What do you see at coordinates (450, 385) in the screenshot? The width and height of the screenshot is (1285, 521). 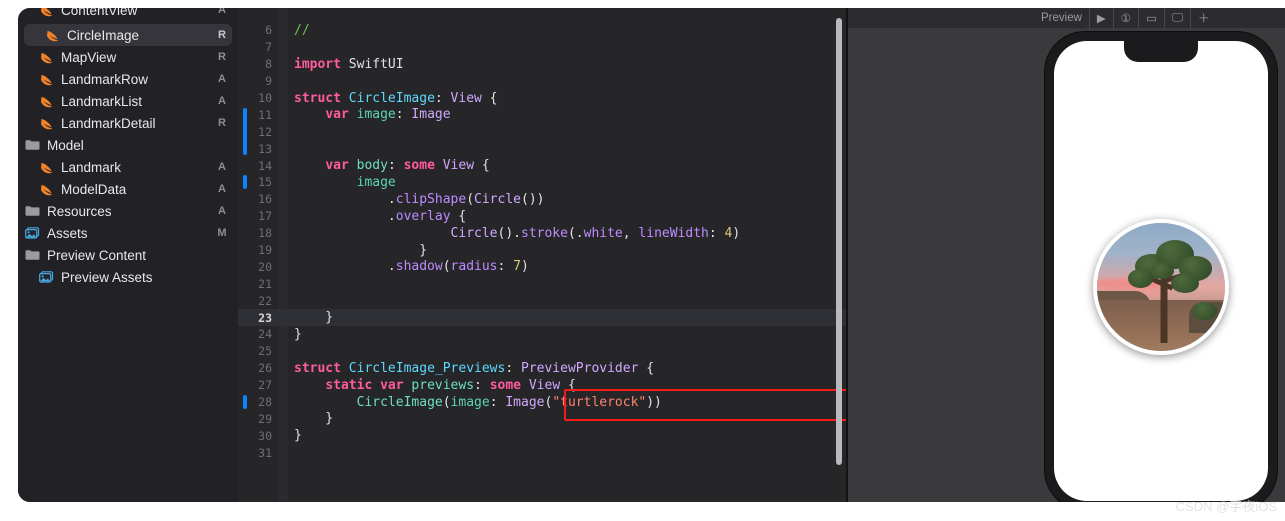 I see `line-content: static var previews: some View {` at bounding box center [450, 385].